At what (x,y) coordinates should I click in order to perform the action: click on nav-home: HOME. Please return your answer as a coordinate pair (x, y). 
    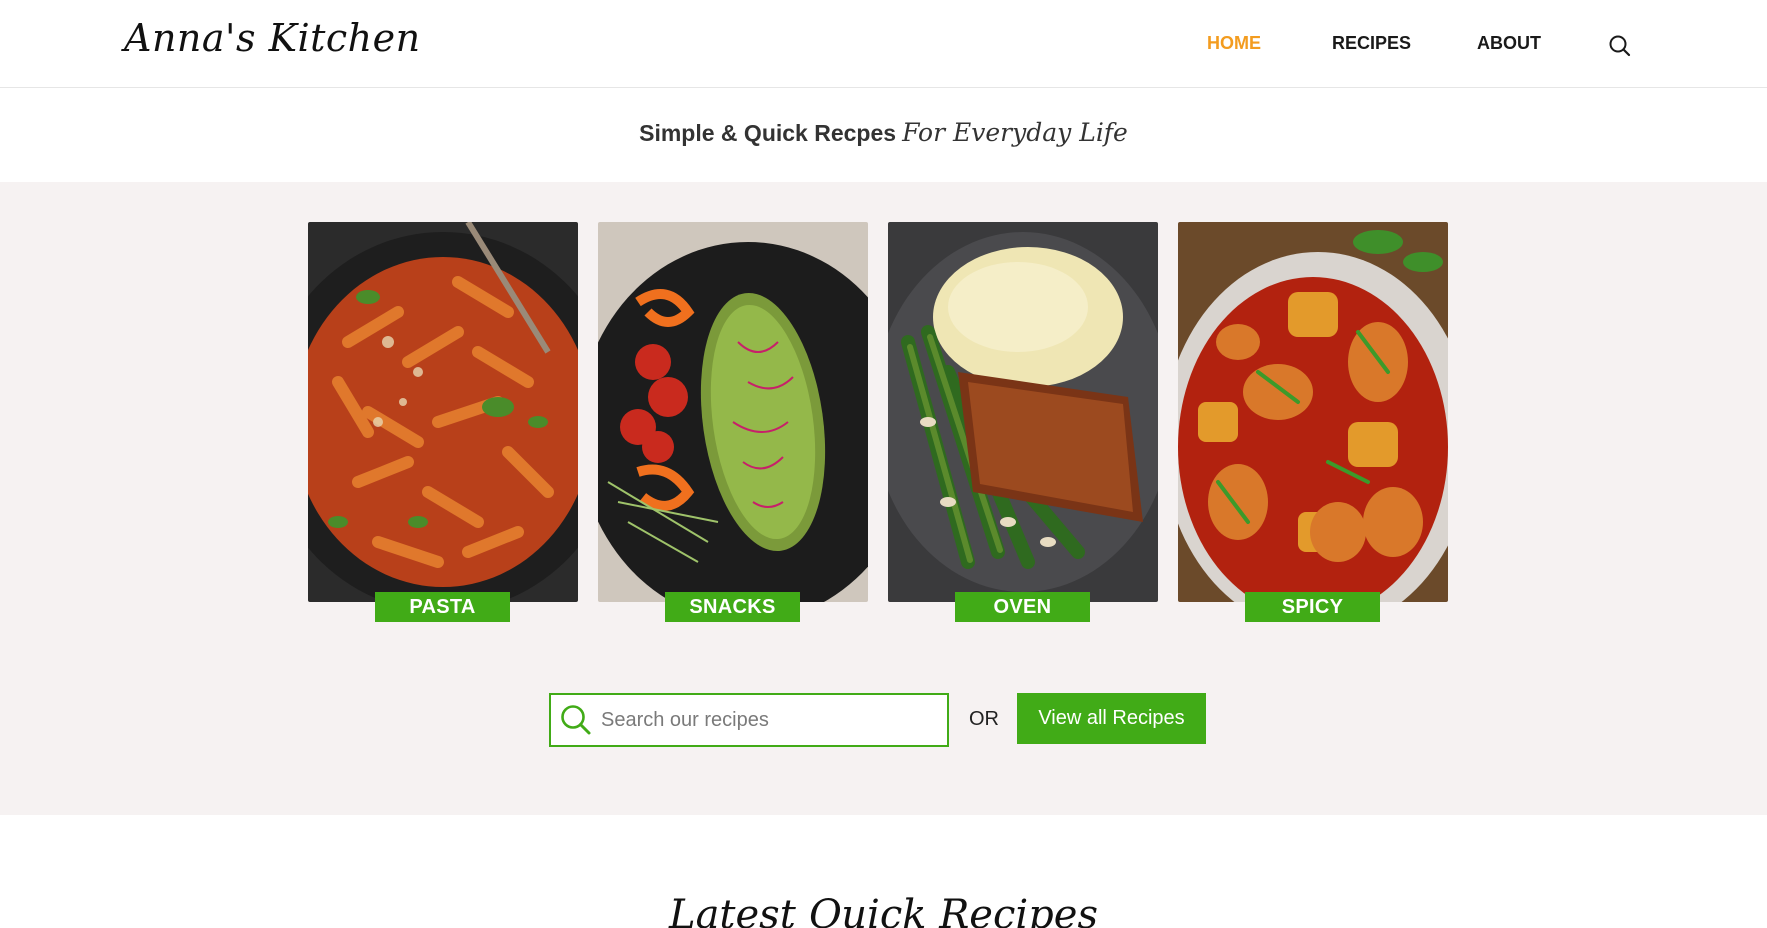
    Looking at the image, I should click on (1234, 43).